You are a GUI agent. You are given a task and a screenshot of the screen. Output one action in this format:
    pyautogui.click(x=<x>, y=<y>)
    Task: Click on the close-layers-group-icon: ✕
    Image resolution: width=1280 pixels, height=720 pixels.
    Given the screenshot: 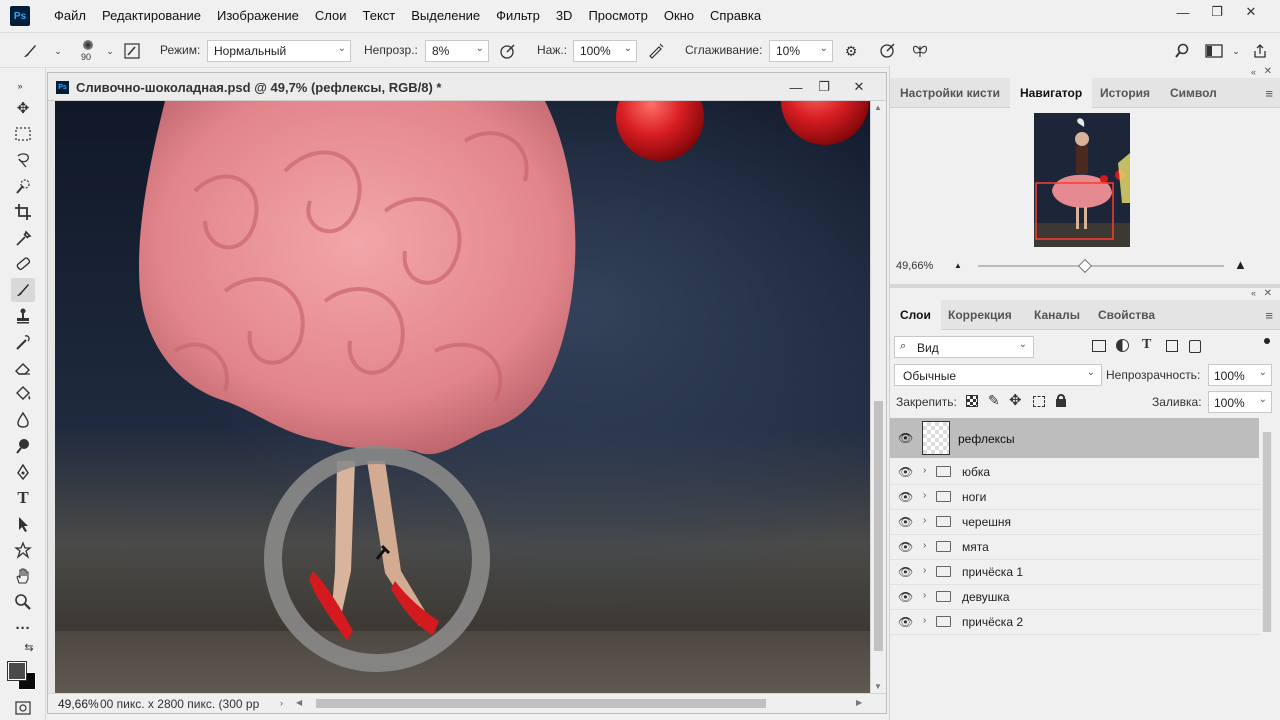 What is the action you would take?
    pyautogui.click(x=1268, y=293)
    